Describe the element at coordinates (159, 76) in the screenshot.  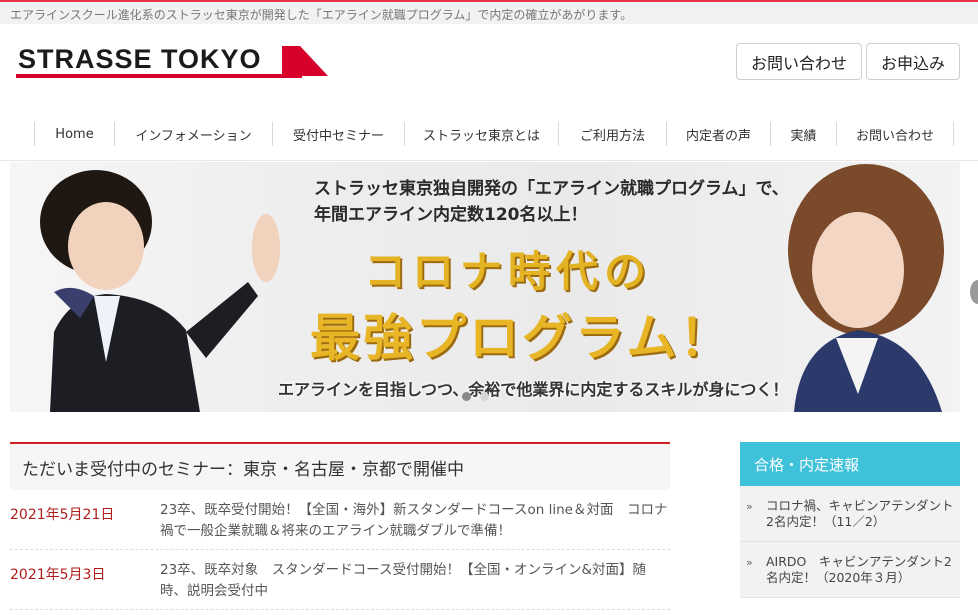
I see `logo-underline` at that location.